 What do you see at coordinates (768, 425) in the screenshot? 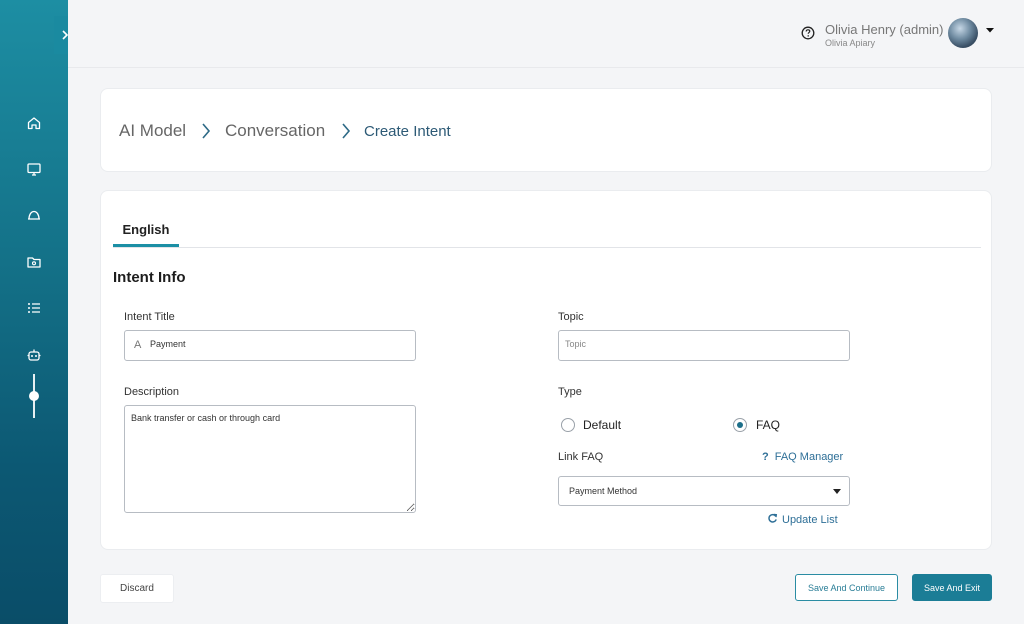
I see `type-faq-label: FAQ` at bounding box center [768, 425].